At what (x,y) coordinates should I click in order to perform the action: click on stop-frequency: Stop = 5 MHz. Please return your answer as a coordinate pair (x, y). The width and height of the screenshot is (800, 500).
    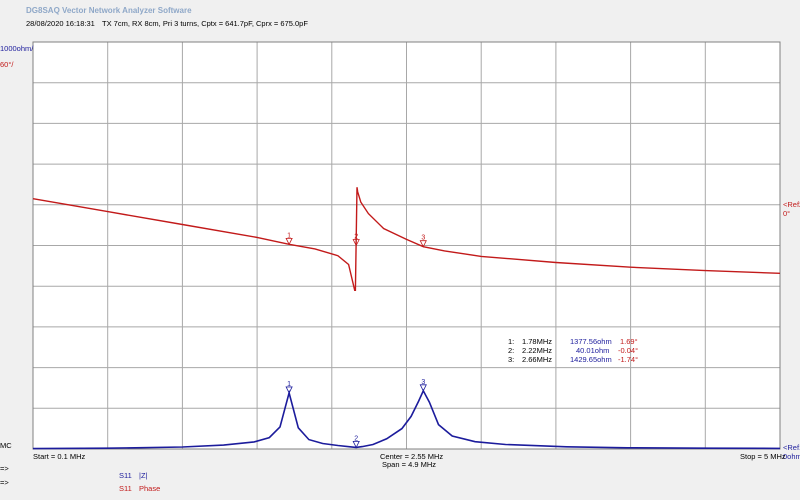
    Looking at the image, I should click on (763, 456).